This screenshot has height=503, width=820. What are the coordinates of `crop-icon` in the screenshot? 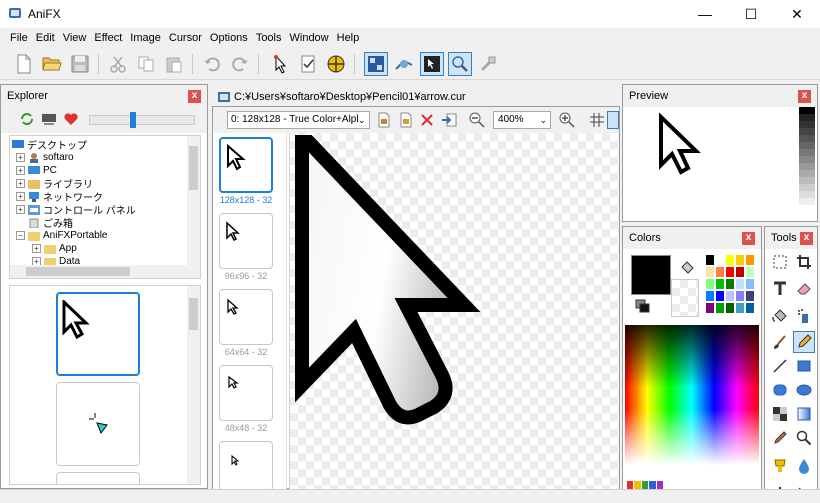 It's located at (804, 262).